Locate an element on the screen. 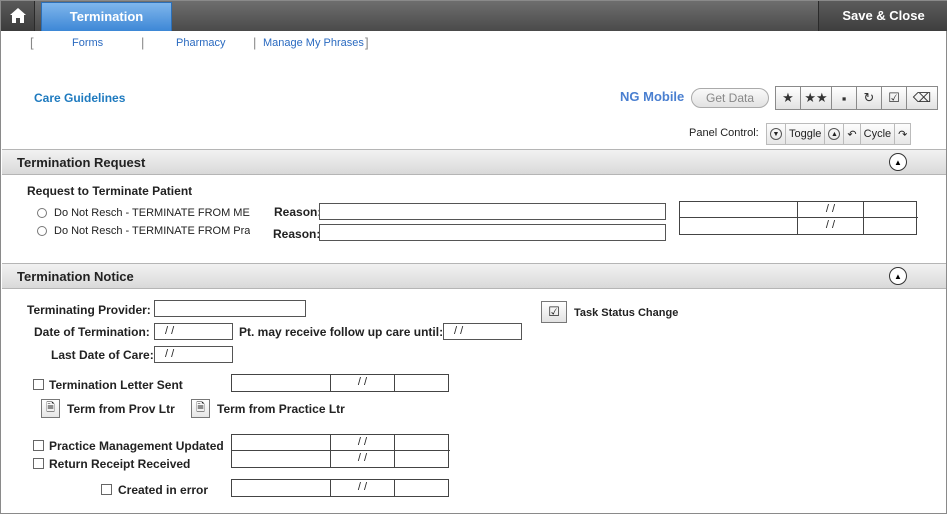  created-error-checkbox is located at coordinates (106, 489).